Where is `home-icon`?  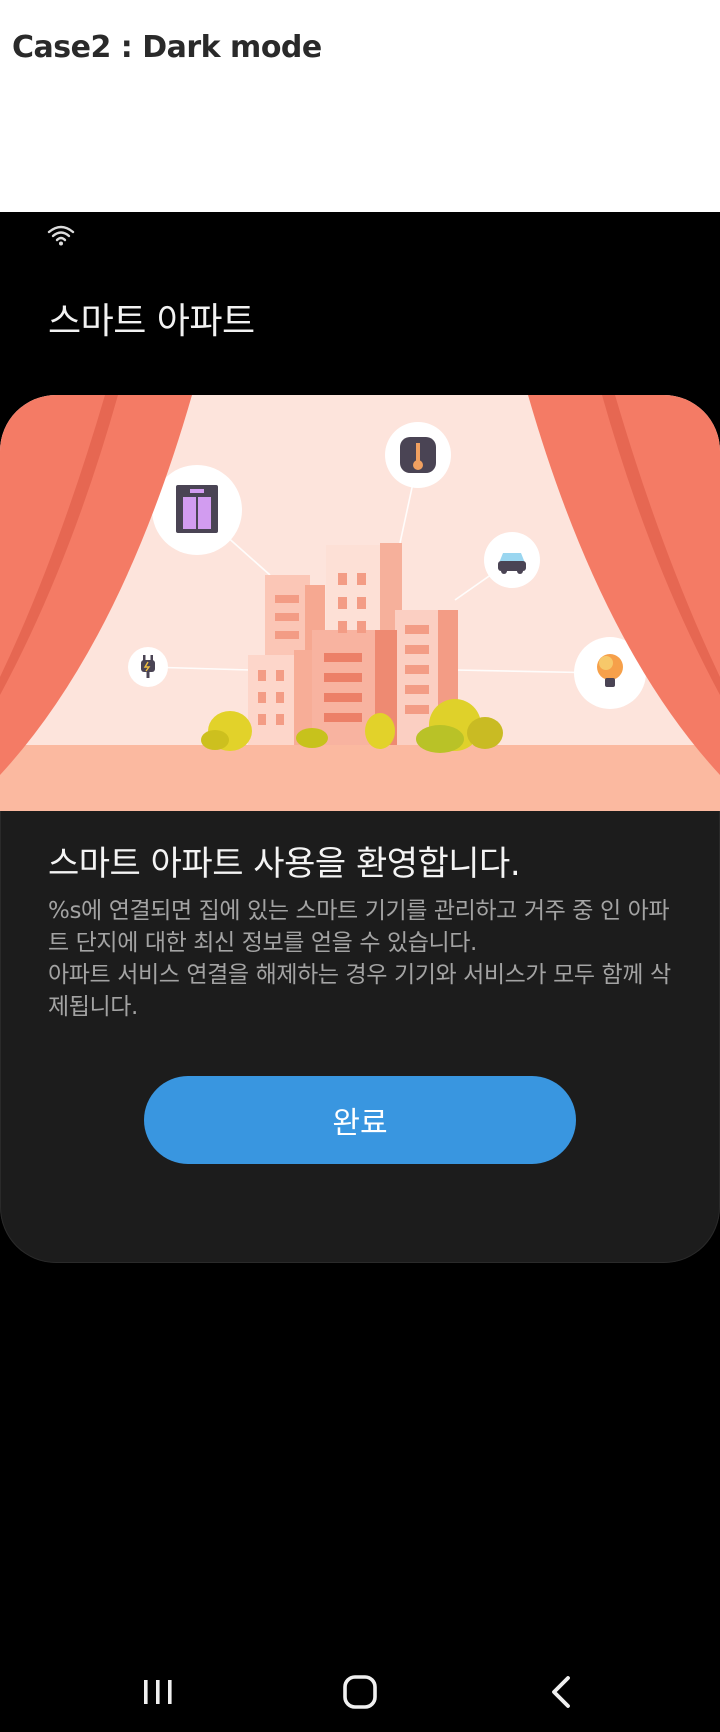
home-icon is located at coordinates (360, 1692).